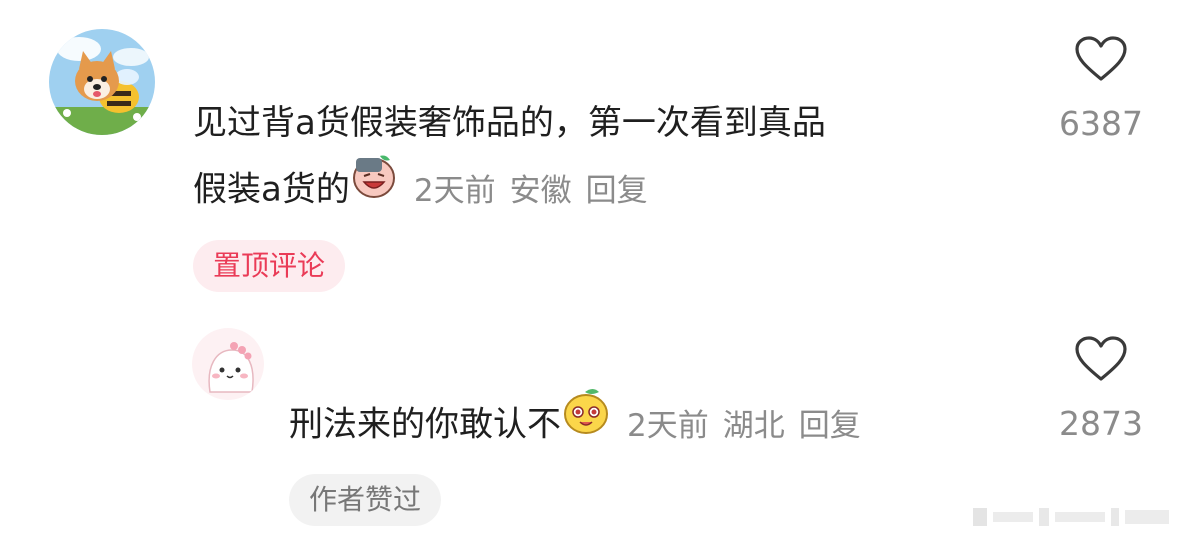 This screenshot has height=546, width=1179. I want to click on reply-meta: 2天前 湖北 回复, so click(736, 426).